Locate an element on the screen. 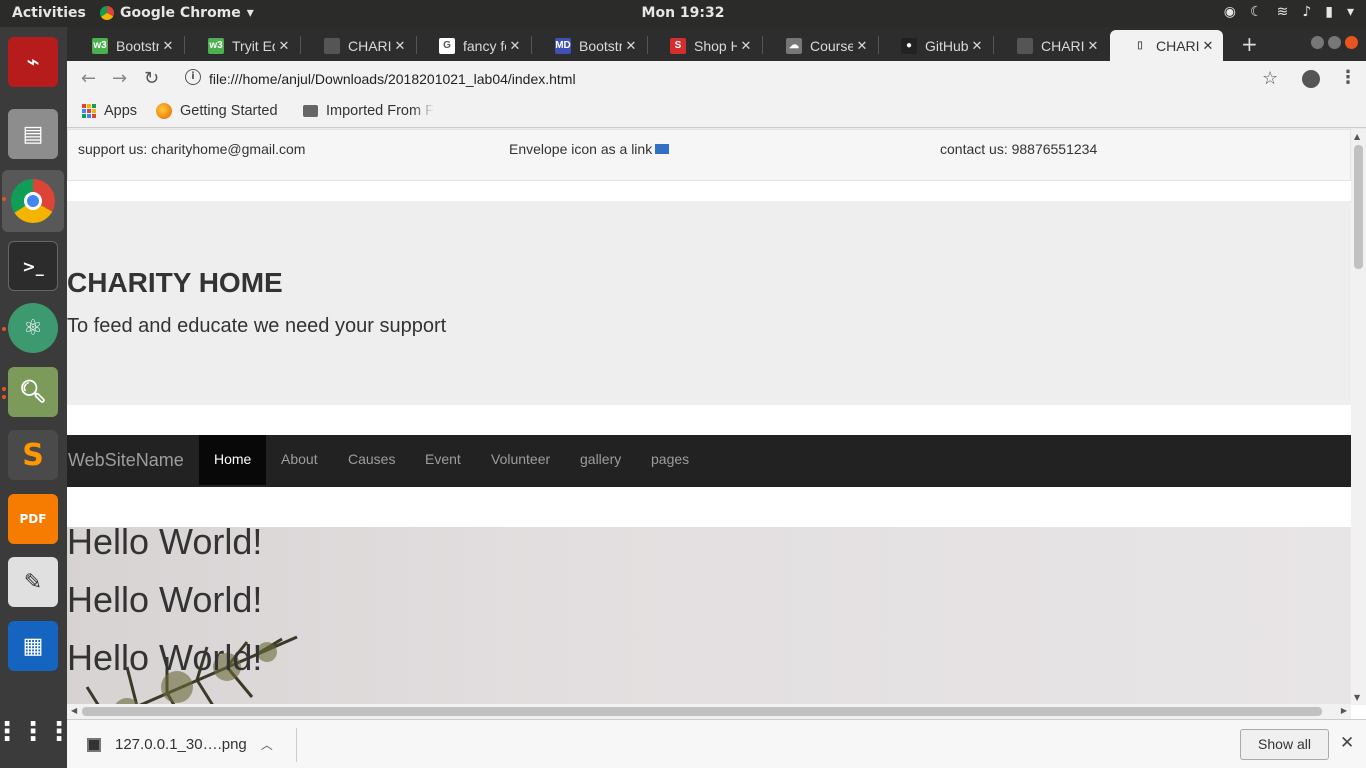  browser-tab: Gfancy fo✕ is located at coordinates (473, 45).